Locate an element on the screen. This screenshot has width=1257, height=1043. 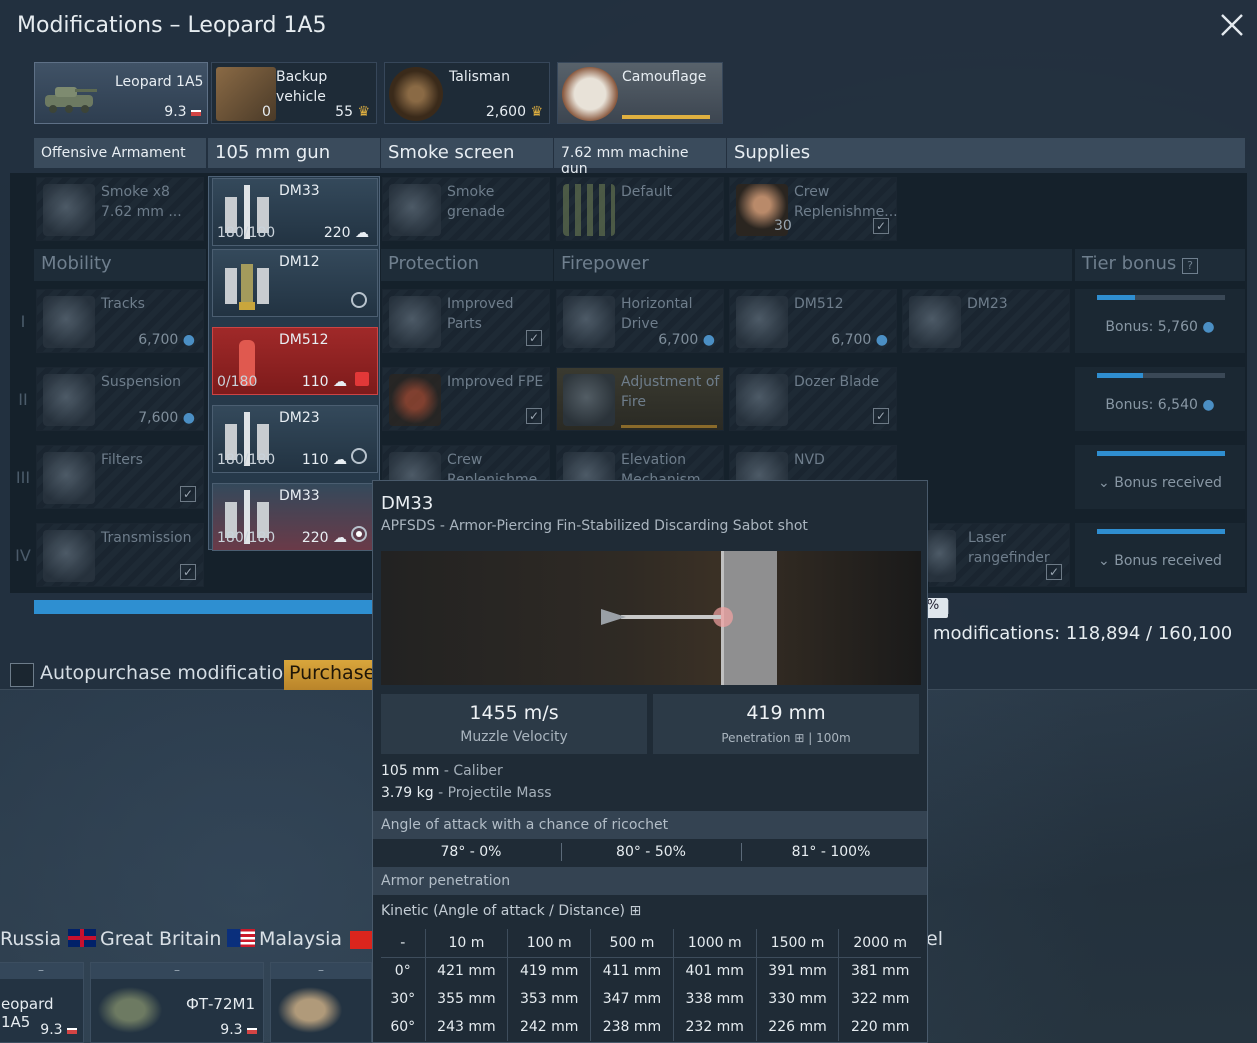
table-cell: 0° is located at coordinates (402, 971).